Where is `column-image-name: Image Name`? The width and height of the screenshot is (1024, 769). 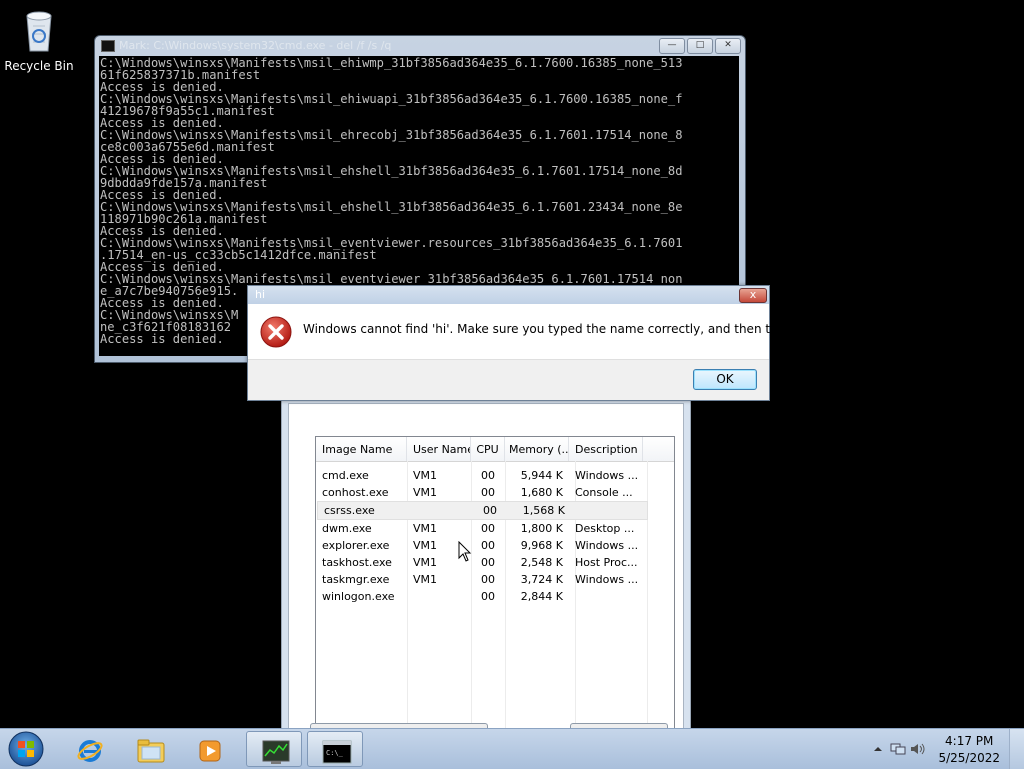
column-image-name: Image Name is located at coordinates (361, 449).